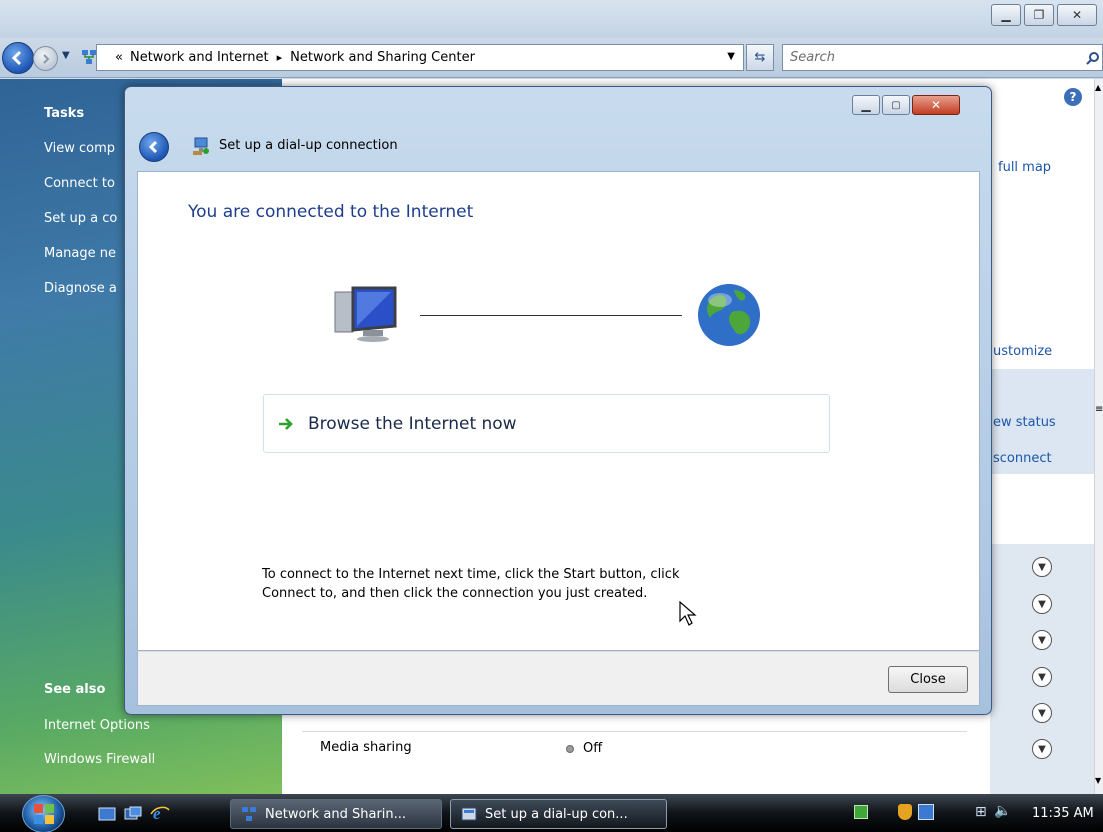 Image resolution: width=1103 pixels, height=832 pixels. I want to click on connected-heading: You are connected to the Internet, so click(331, 212).